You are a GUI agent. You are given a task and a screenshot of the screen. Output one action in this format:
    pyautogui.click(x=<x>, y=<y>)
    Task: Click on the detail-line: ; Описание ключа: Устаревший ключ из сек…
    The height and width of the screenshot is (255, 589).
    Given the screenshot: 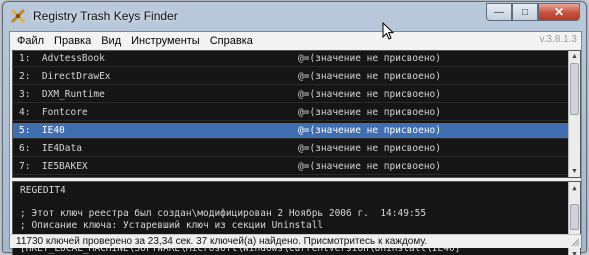 What is the action you would take?
    pyautogui.click(x=172, y=225)
    